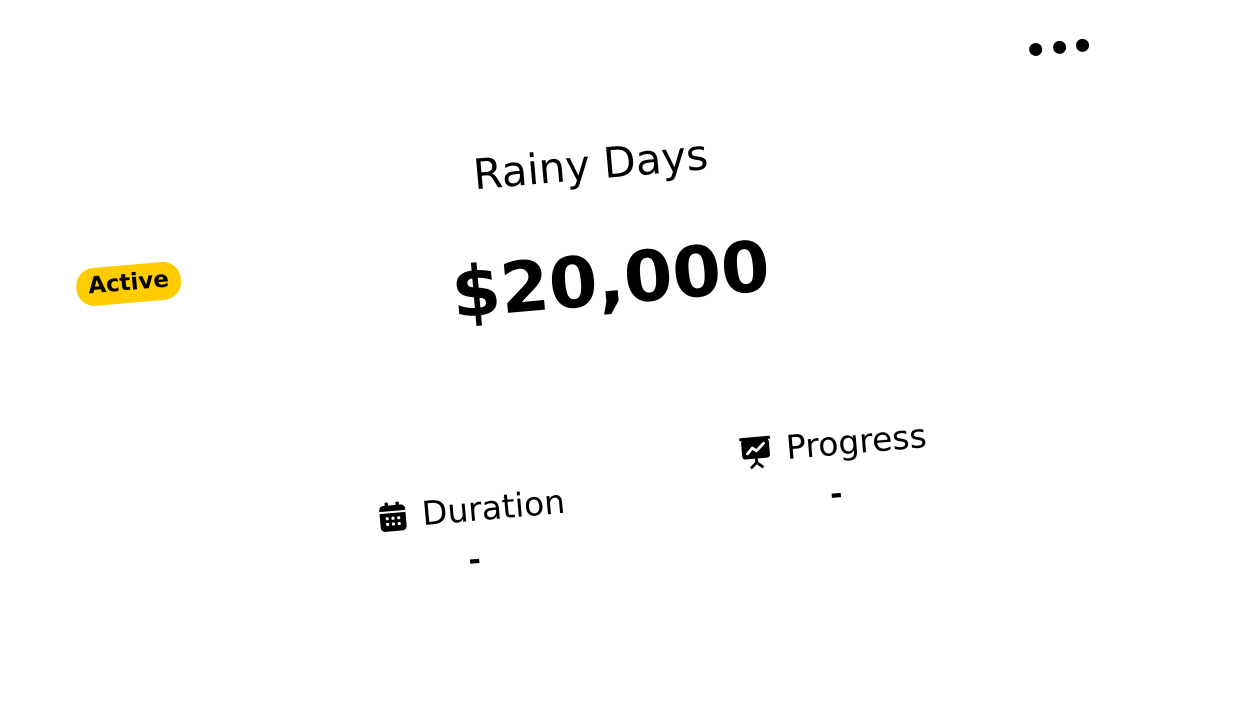 This screenshot has height=725, width=1258. Describe the element at coordinates (493, 507) in the screenshot. I see `duration-label: Duration` at that location.